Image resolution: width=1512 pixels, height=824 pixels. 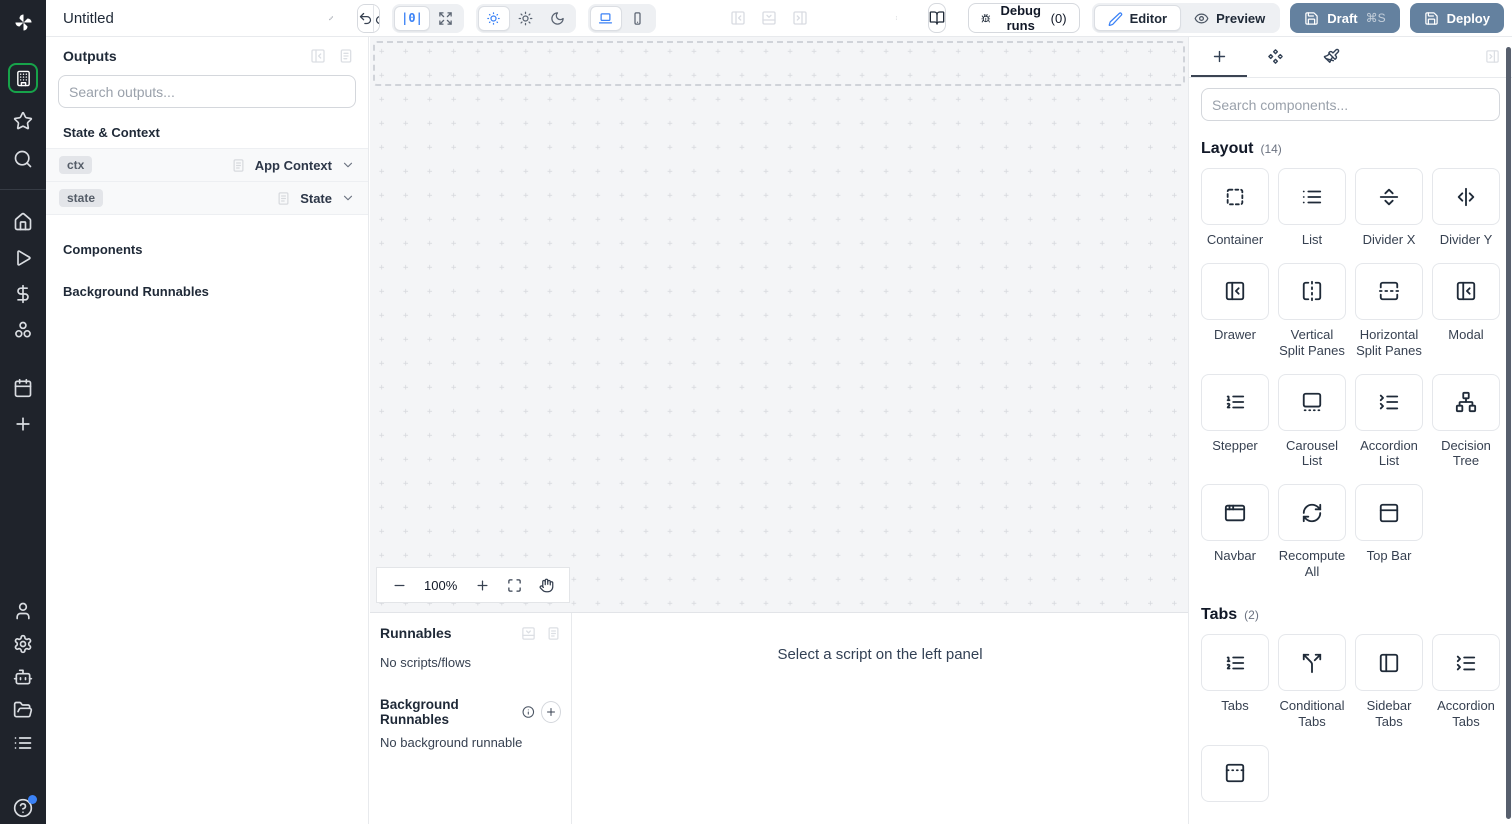 I want to click on component-card-divider-y: Divider Y, so click(x=1466, y=208).